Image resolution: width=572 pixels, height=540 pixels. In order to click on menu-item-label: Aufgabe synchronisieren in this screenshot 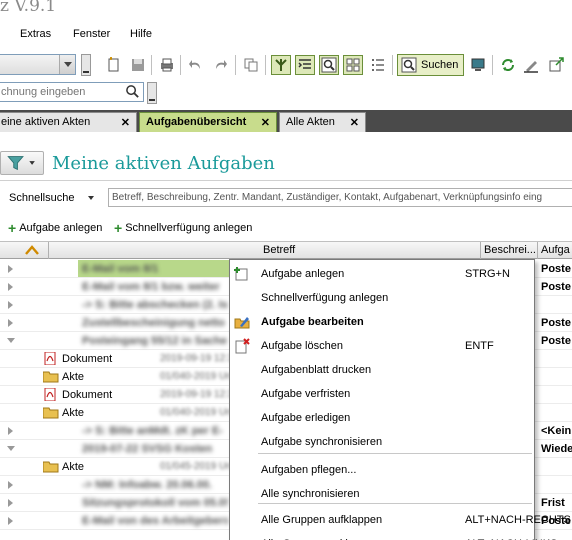, I will do `click(322, 442)`.